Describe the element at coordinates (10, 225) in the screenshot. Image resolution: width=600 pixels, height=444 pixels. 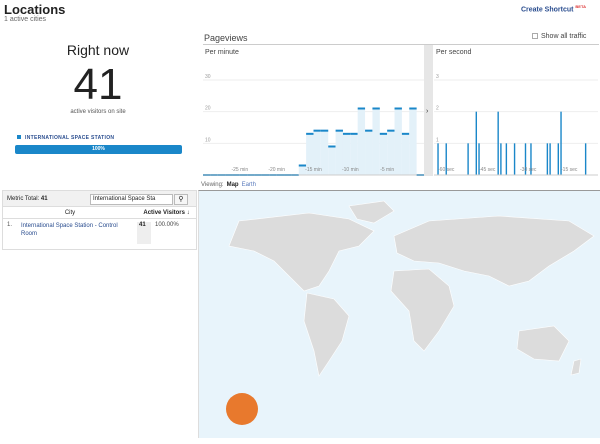
I see `row-index: 1.` at that location.